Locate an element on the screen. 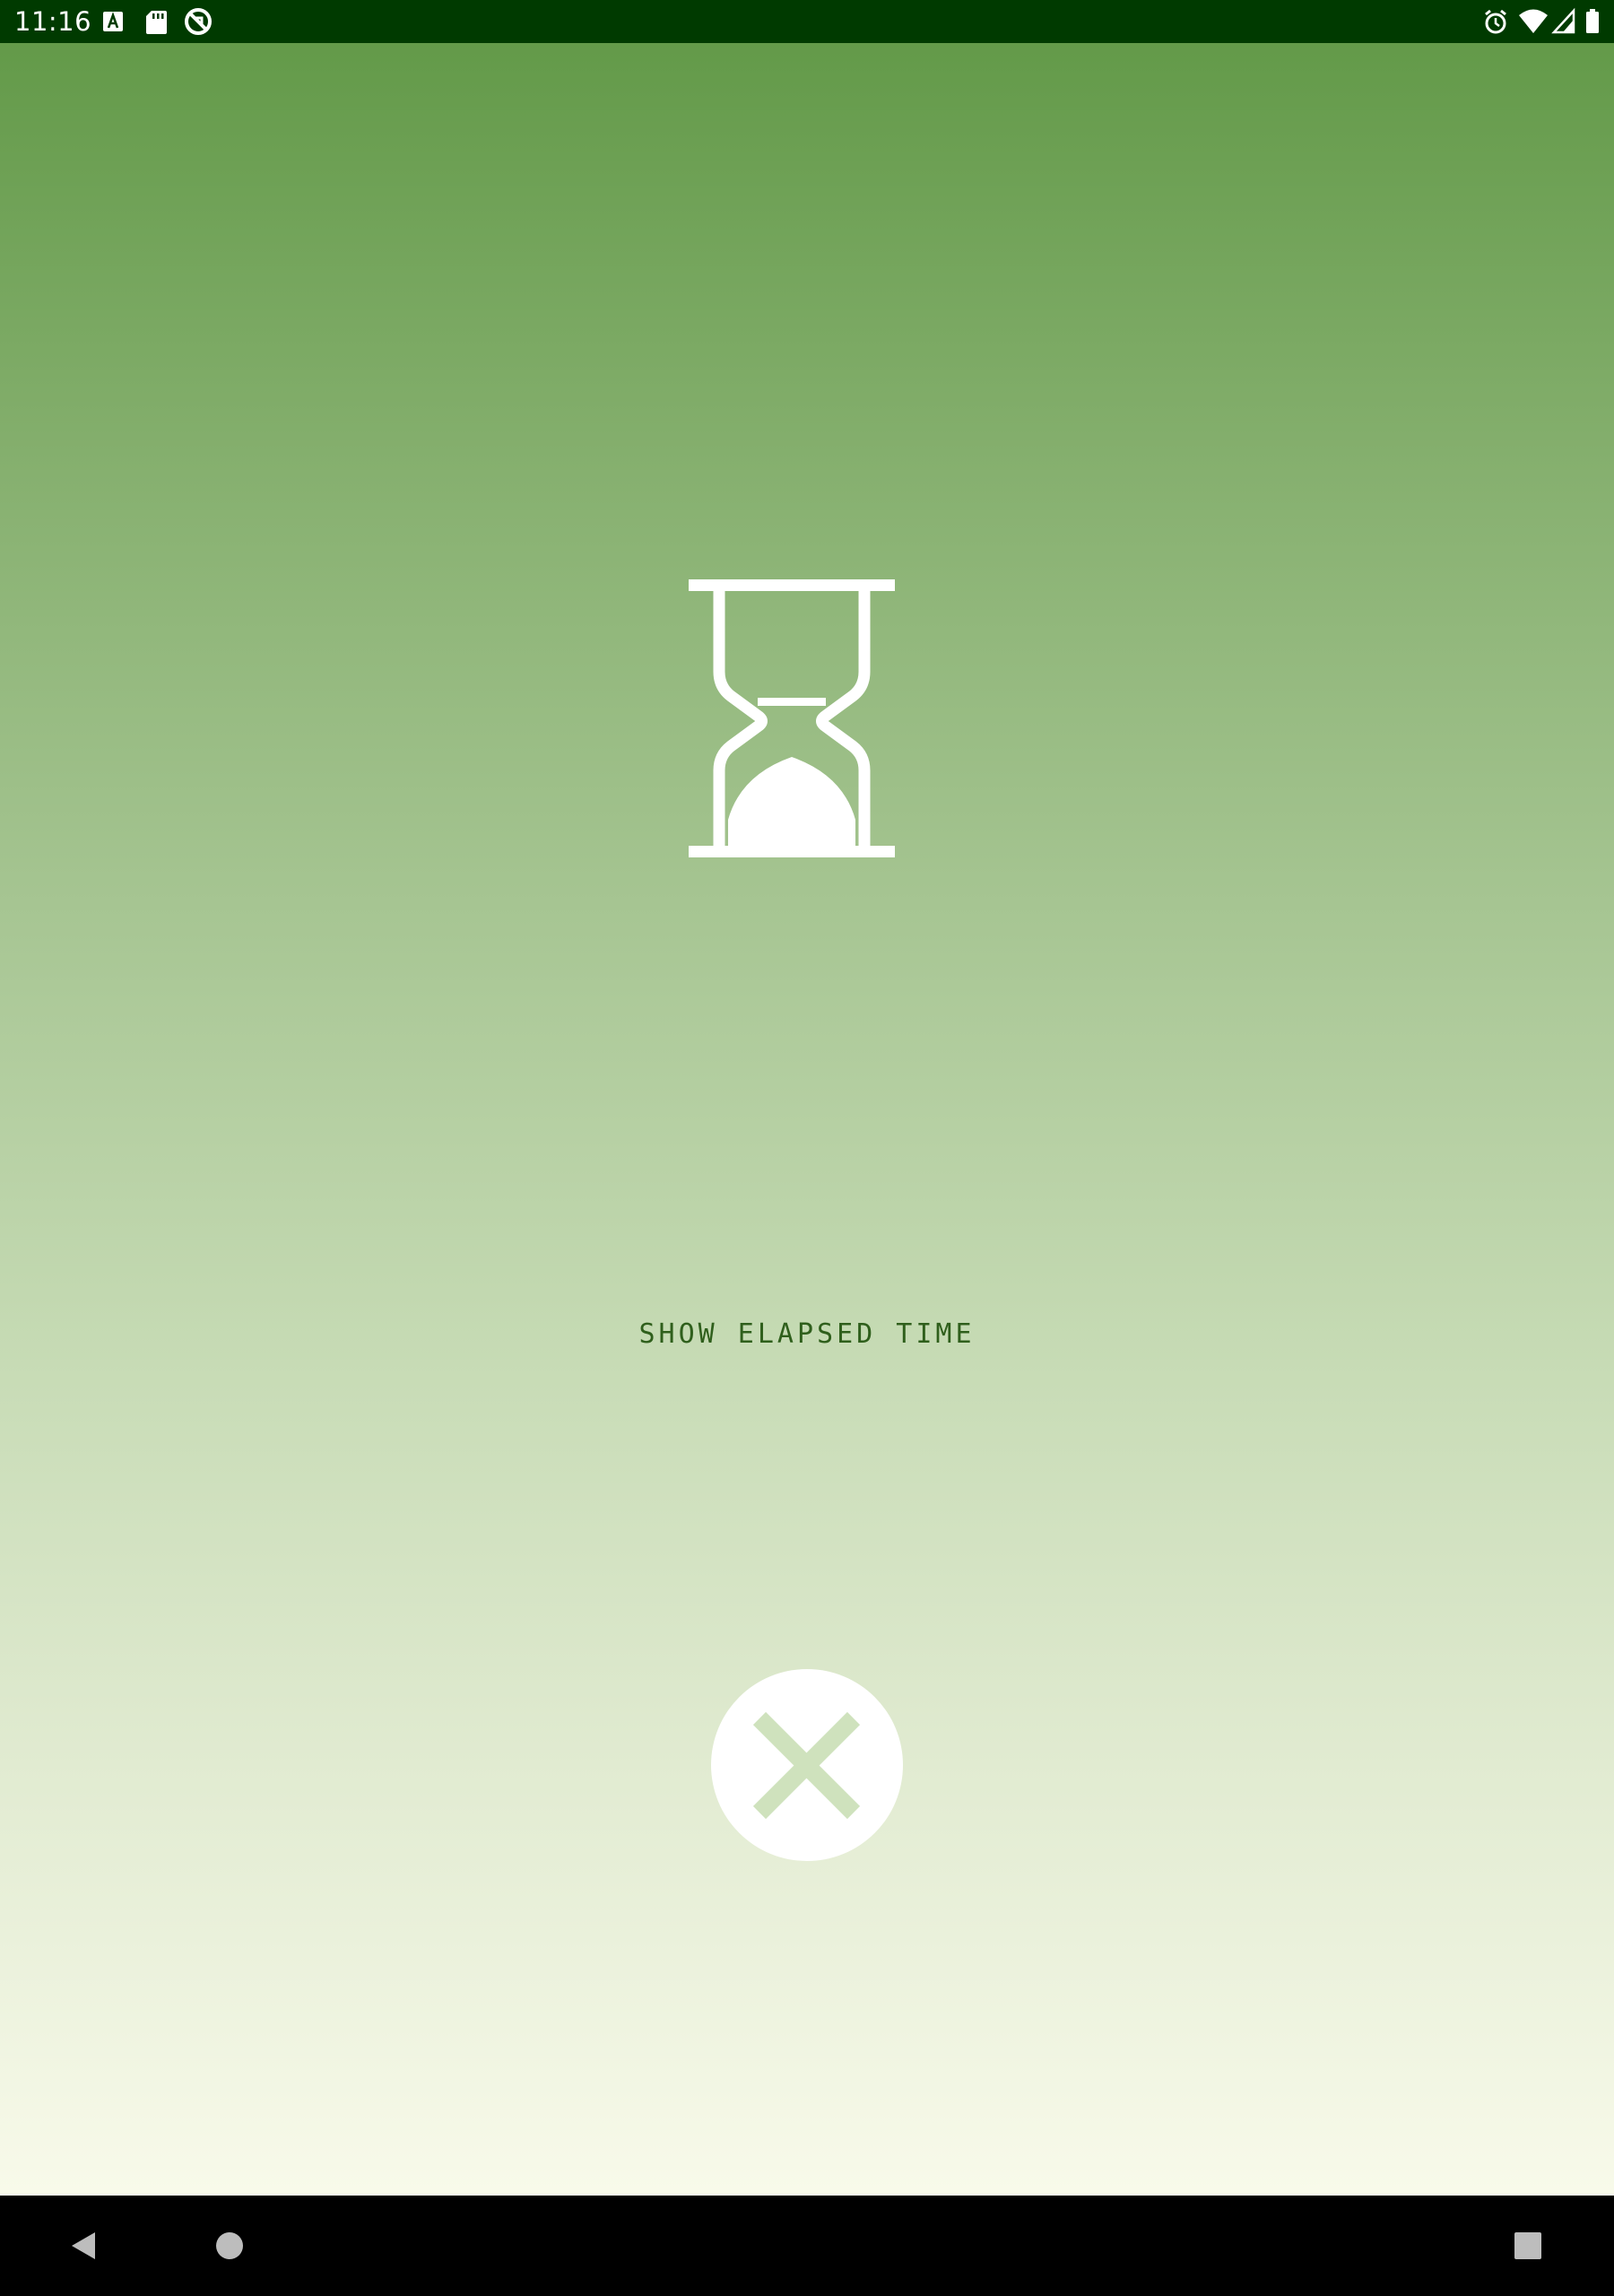 The image size is (1614, 2296). back-icon is located at coordinates (83, 2245).